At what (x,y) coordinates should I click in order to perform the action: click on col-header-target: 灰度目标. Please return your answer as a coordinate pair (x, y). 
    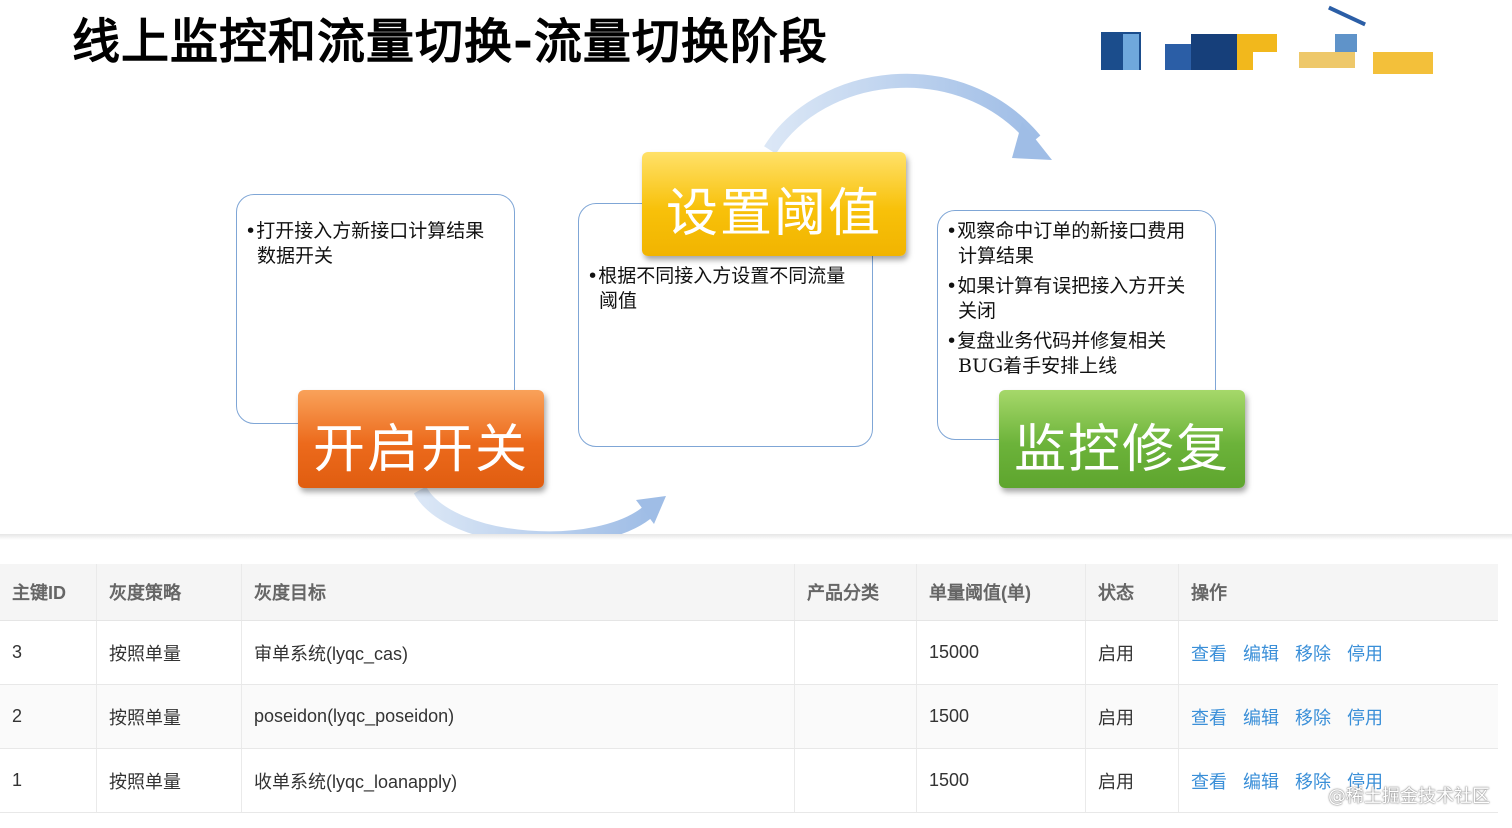
    Looking at the image, I should click on (518, 592).